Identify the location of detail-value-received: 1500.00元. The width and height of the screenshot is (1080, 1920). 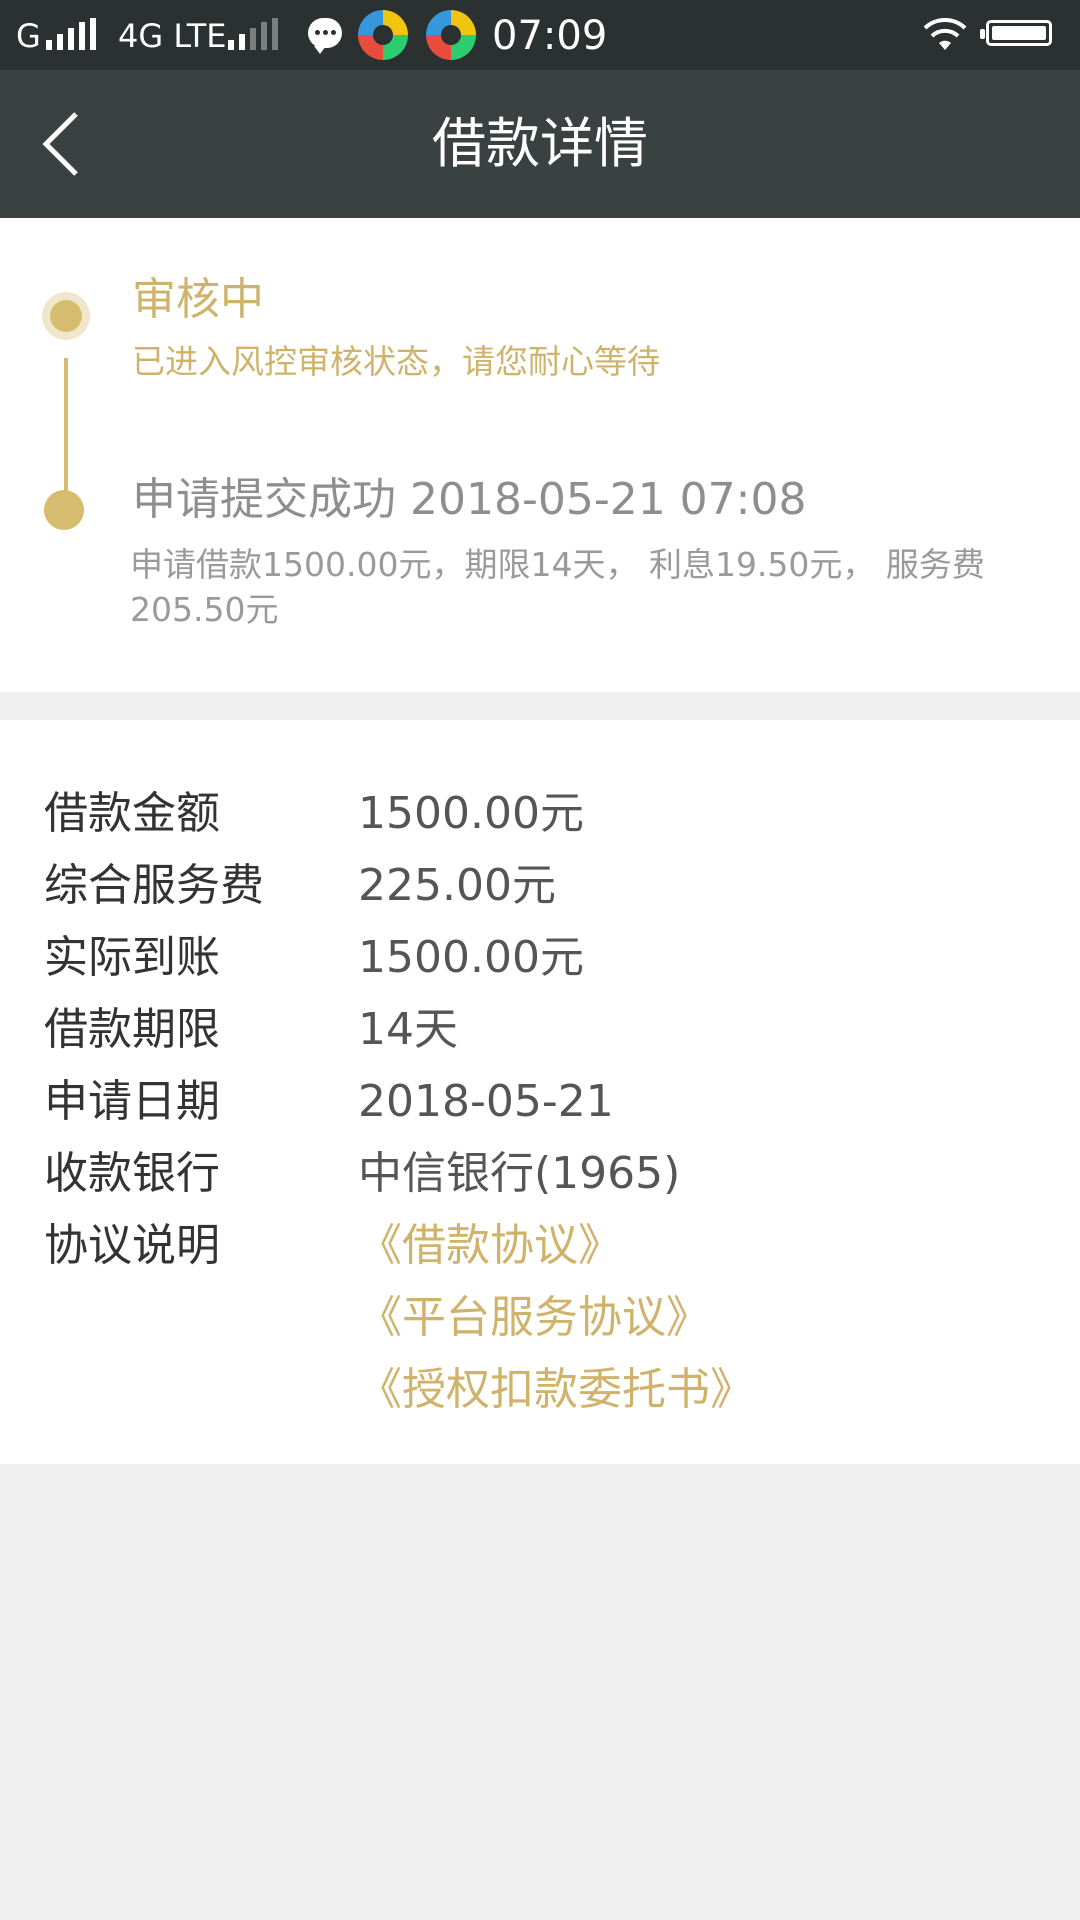
(471, 957).